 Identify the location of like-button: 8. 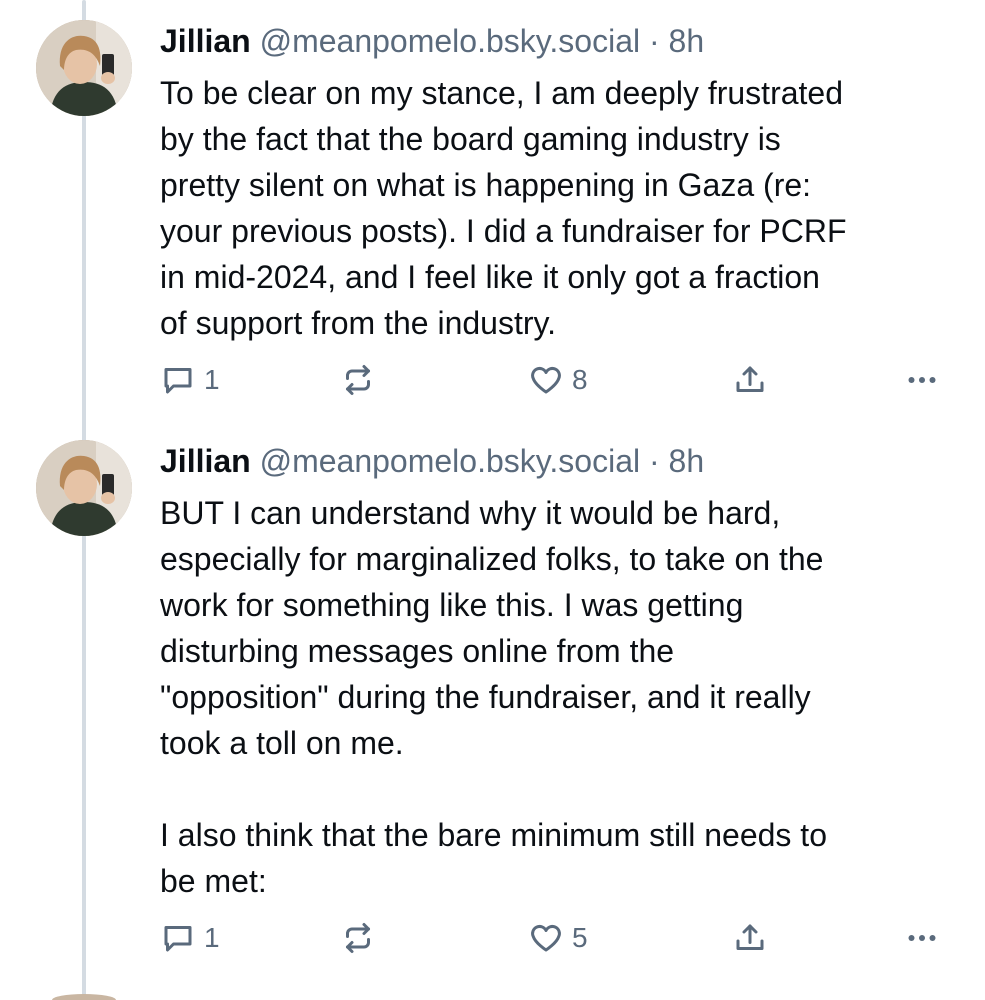
(558, 380).